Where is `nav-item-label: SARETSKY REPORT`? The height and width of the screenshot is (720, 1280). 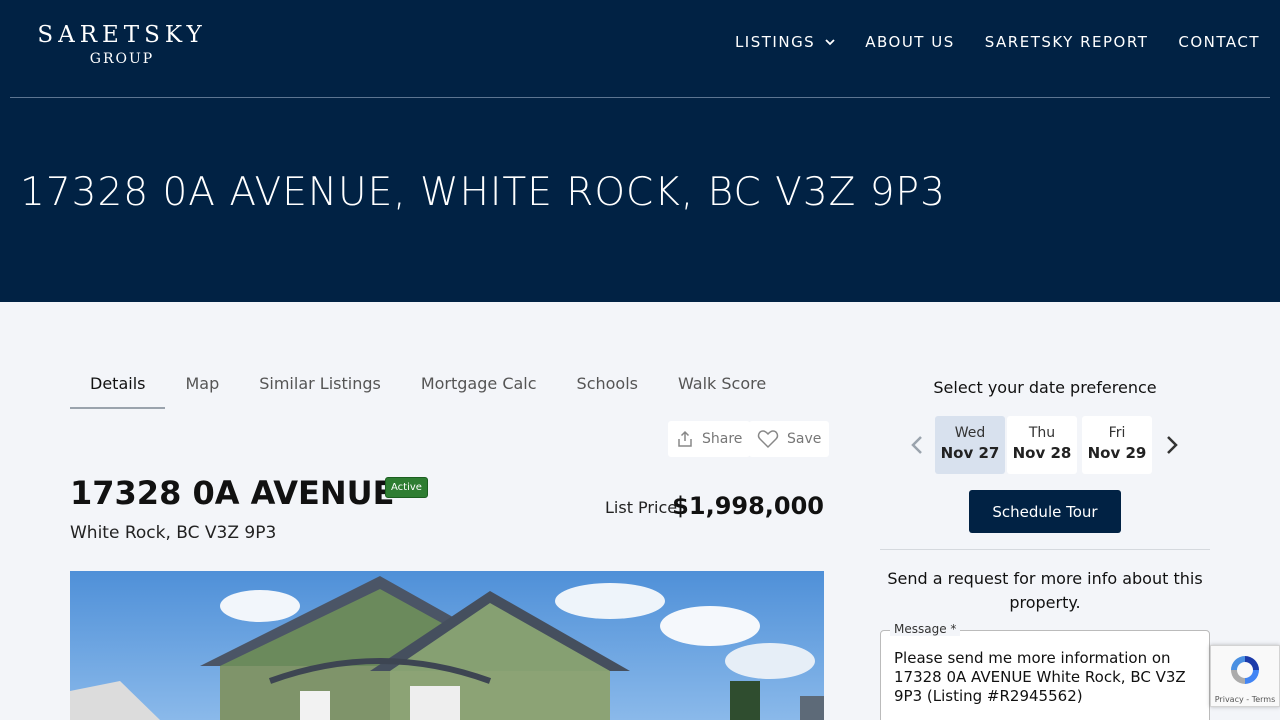
nav-item-label: SARETSKY REPORT is located at coordinates (1066, 42).